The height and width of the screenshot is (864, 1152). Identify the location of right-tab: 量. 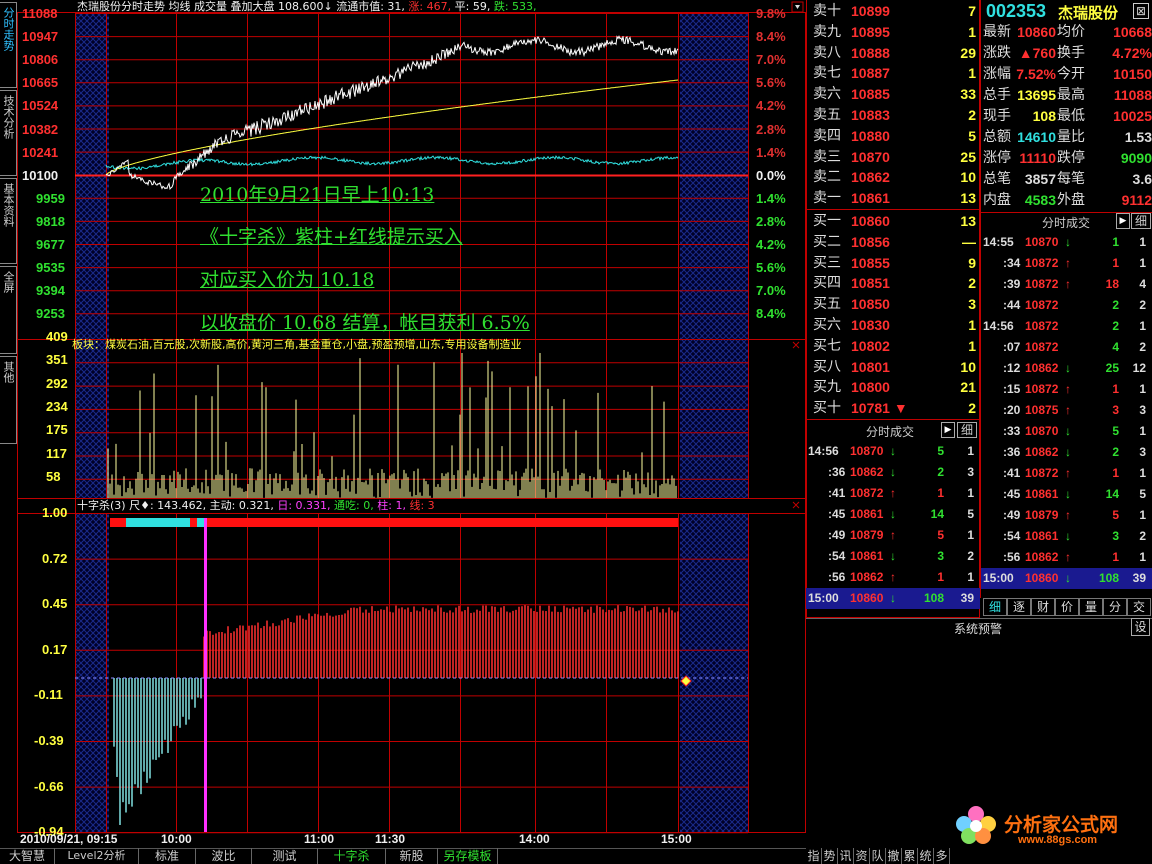
(1091, 607).